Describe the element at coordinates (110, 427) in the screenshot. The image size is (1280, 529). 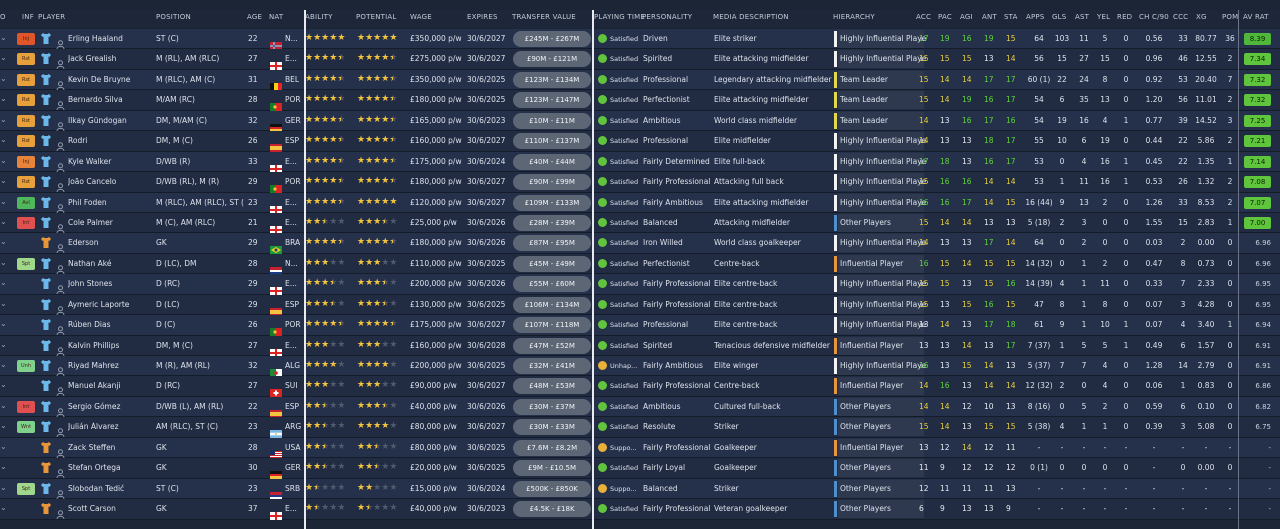
I see `player-name: Julián Álvarez` at that location.